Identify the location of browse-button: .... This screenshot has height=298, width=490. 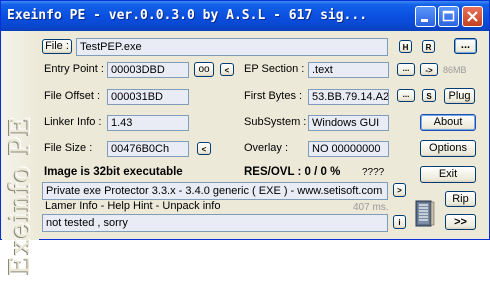
(465, 46).